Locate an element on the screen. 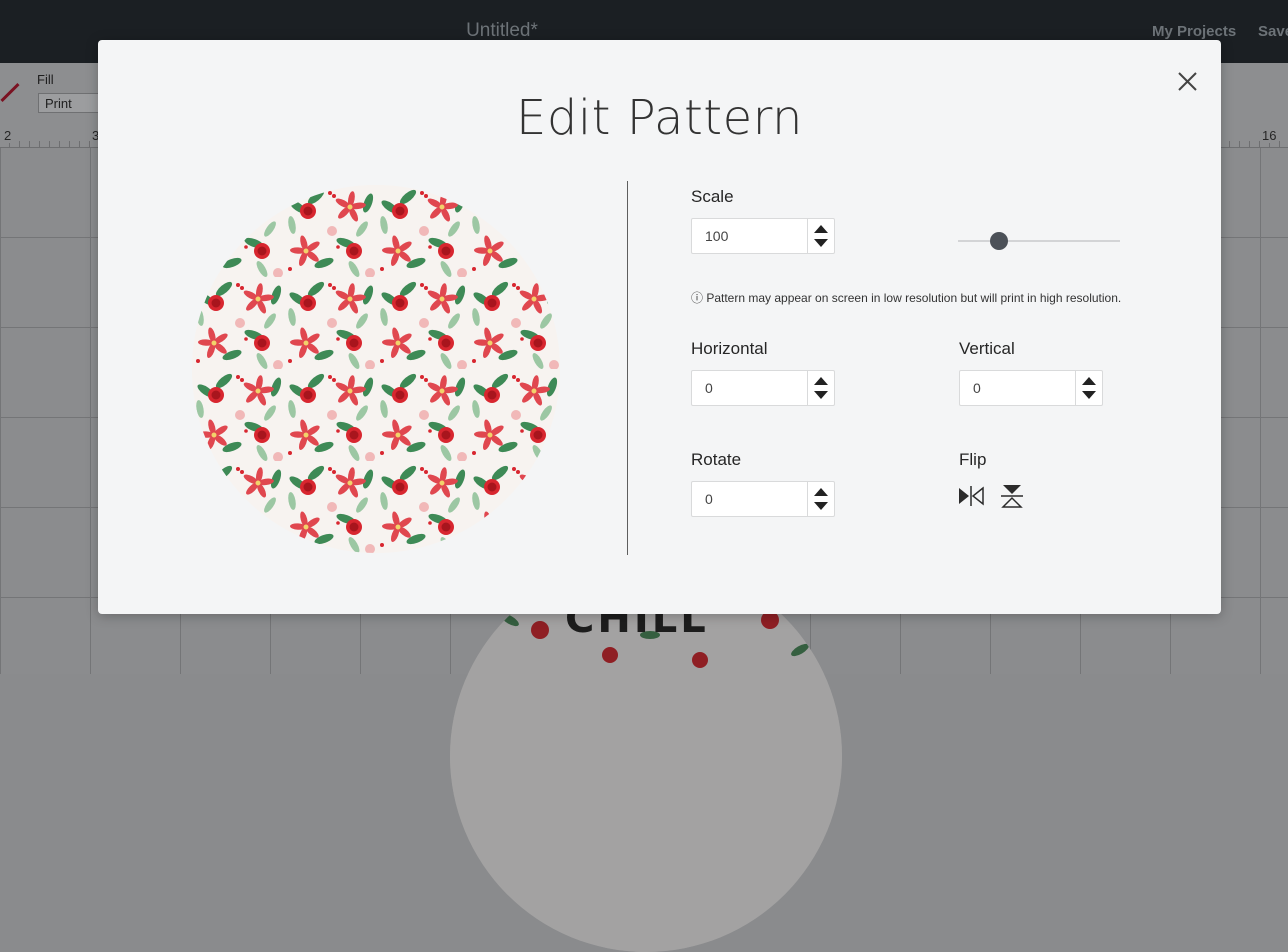  vertical-stepper is located at coordinates (1088, 388).